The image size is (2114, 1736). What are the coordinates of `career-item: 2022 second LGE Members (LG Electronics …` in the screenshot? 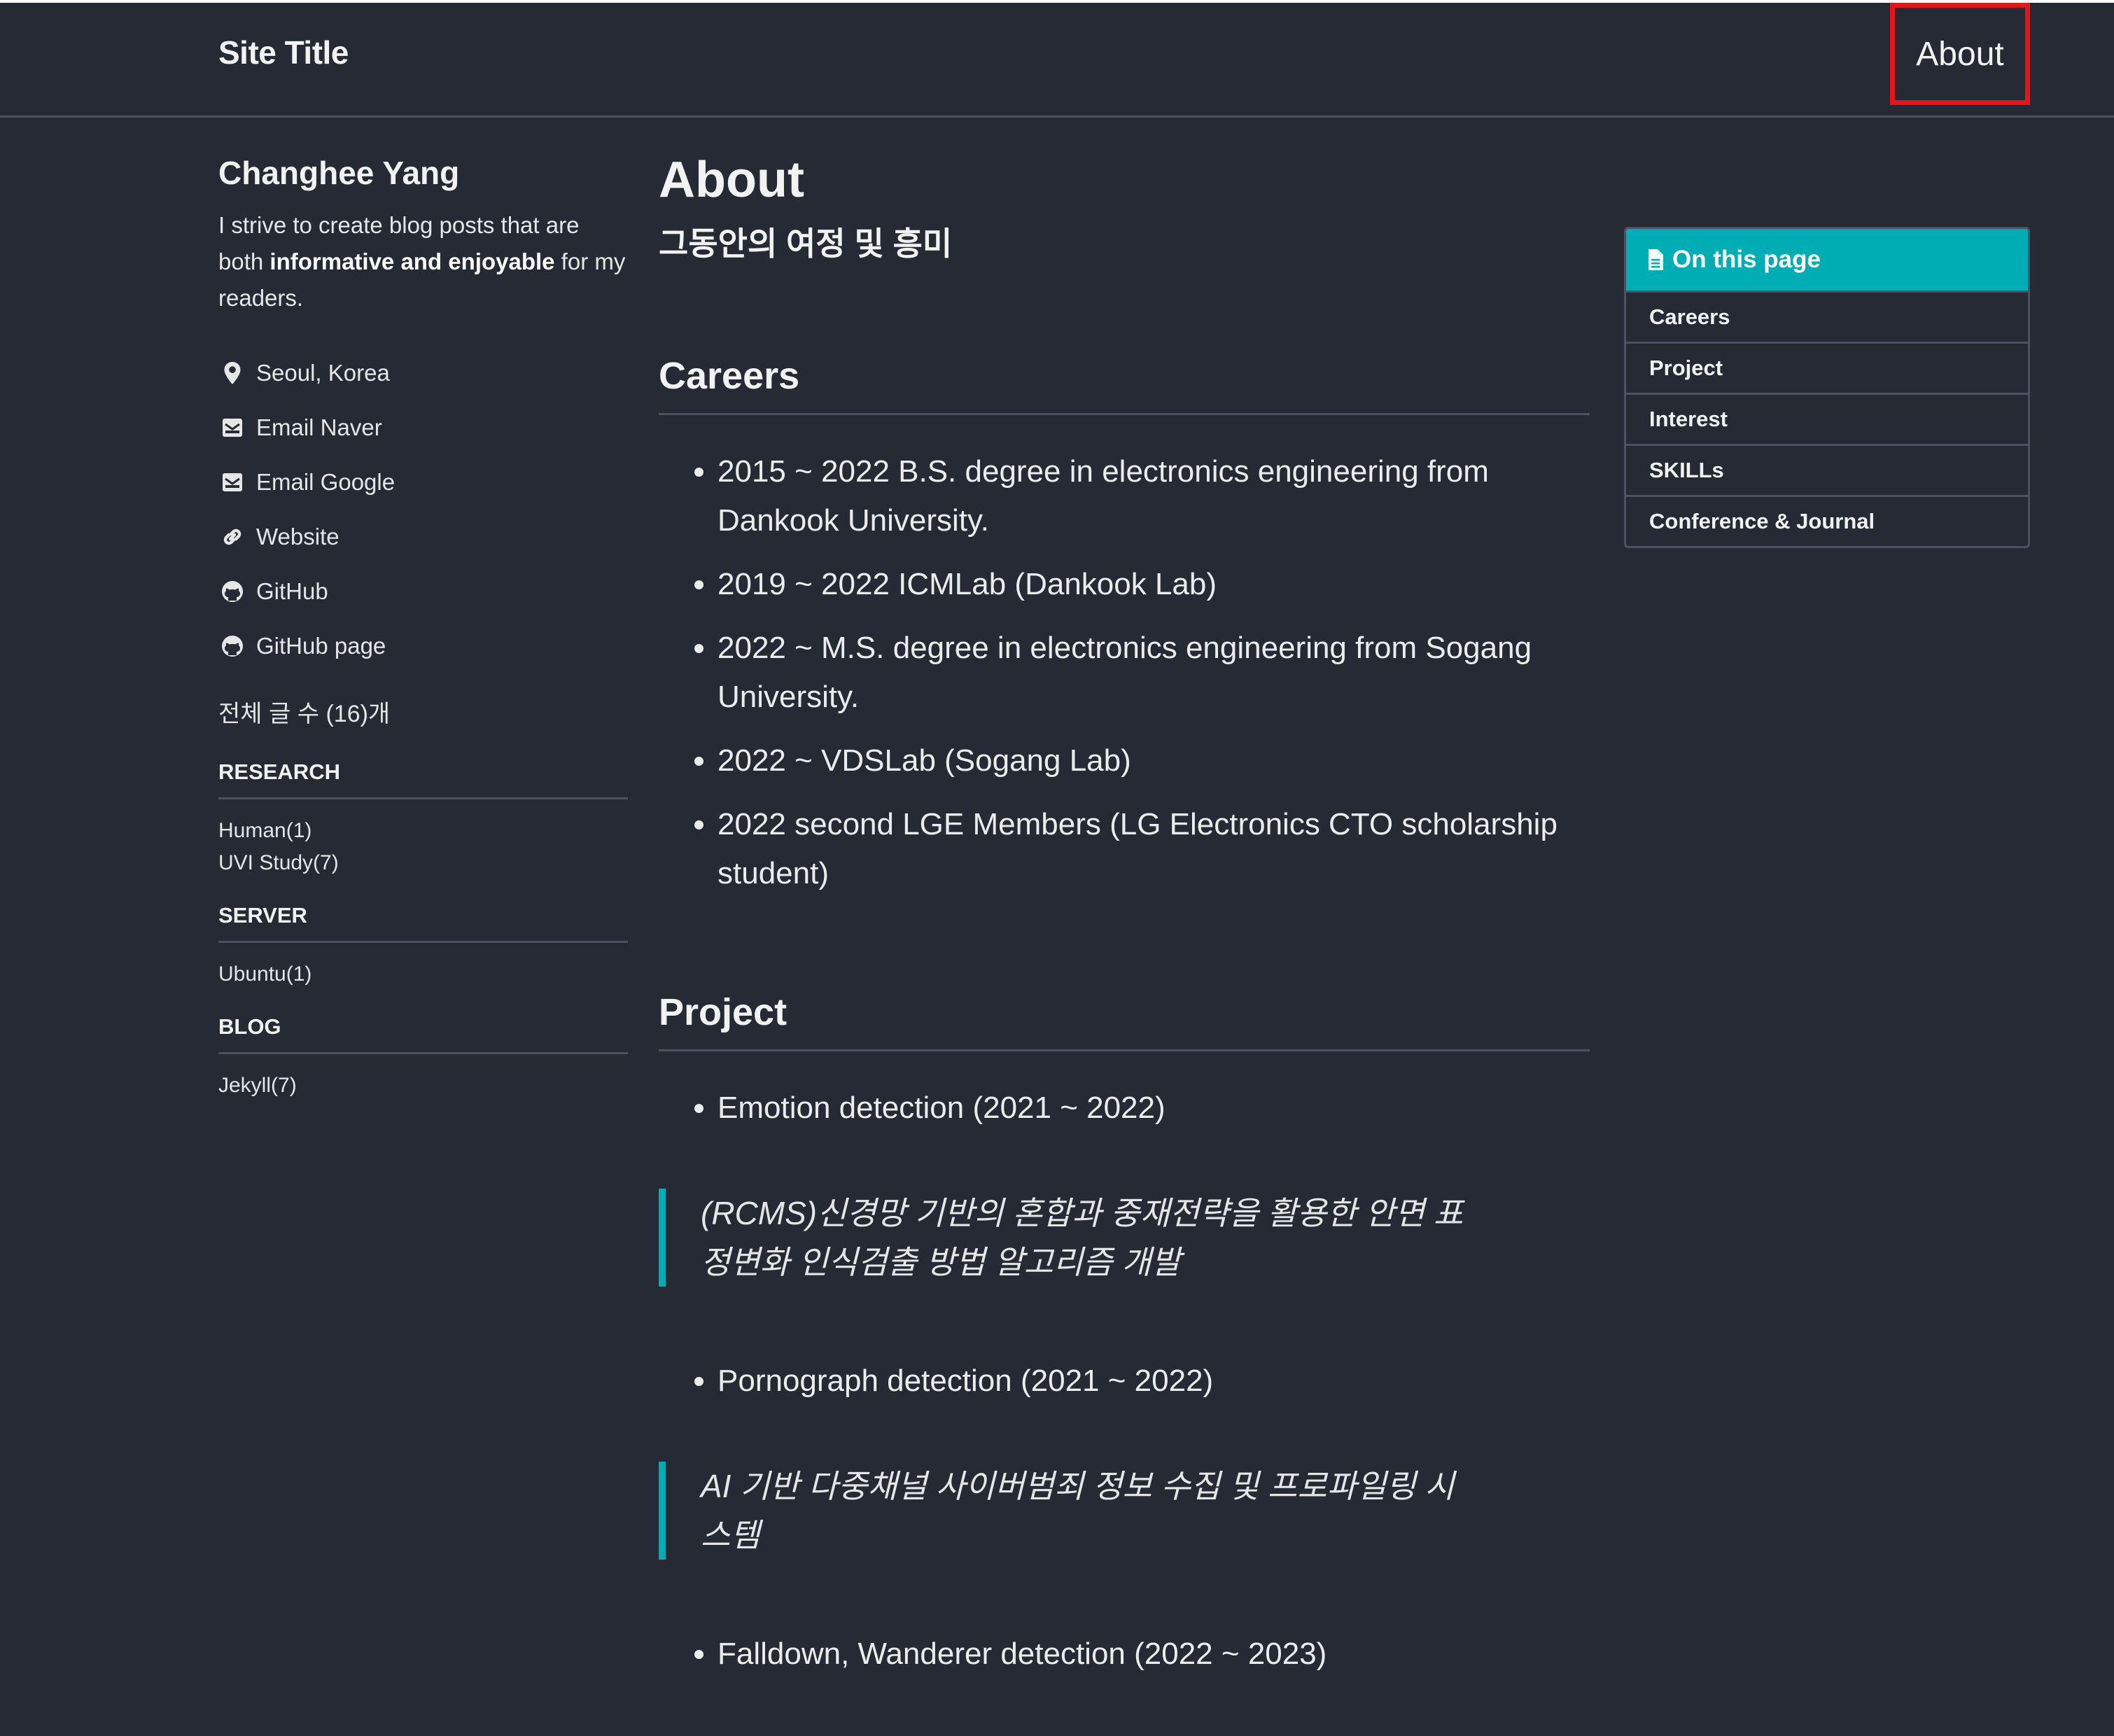 It's located at (1154, 849).